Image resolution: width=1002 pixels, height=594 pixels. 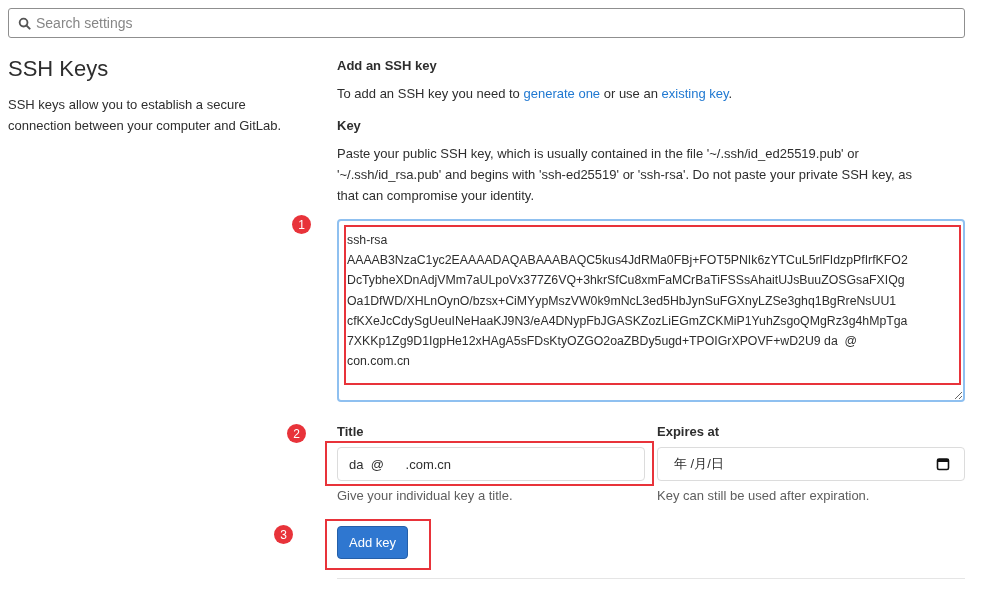 I want to click on step-badge: 1, so click(x=301, y=224).